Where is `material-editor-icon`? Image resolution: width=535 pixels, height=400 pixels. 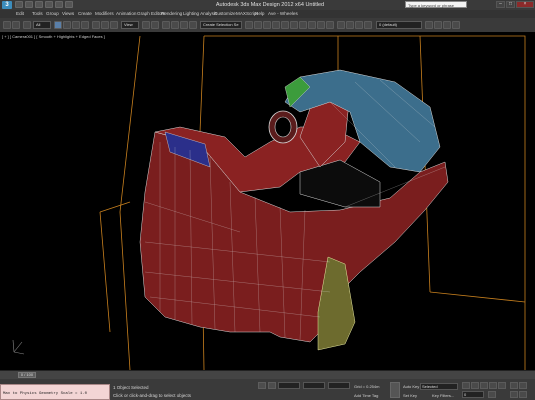 material-editor-icon is located at coordinates (303, 25).